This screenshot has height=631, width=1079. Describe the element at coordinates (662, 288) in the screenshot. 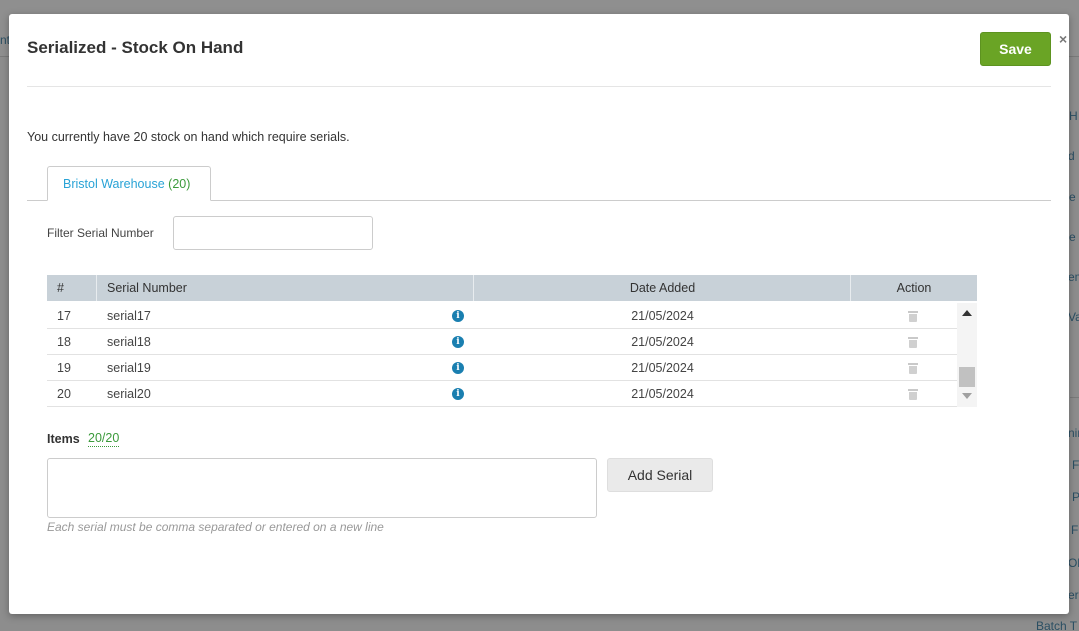

I see `column-header-date: Date Added` at that location.